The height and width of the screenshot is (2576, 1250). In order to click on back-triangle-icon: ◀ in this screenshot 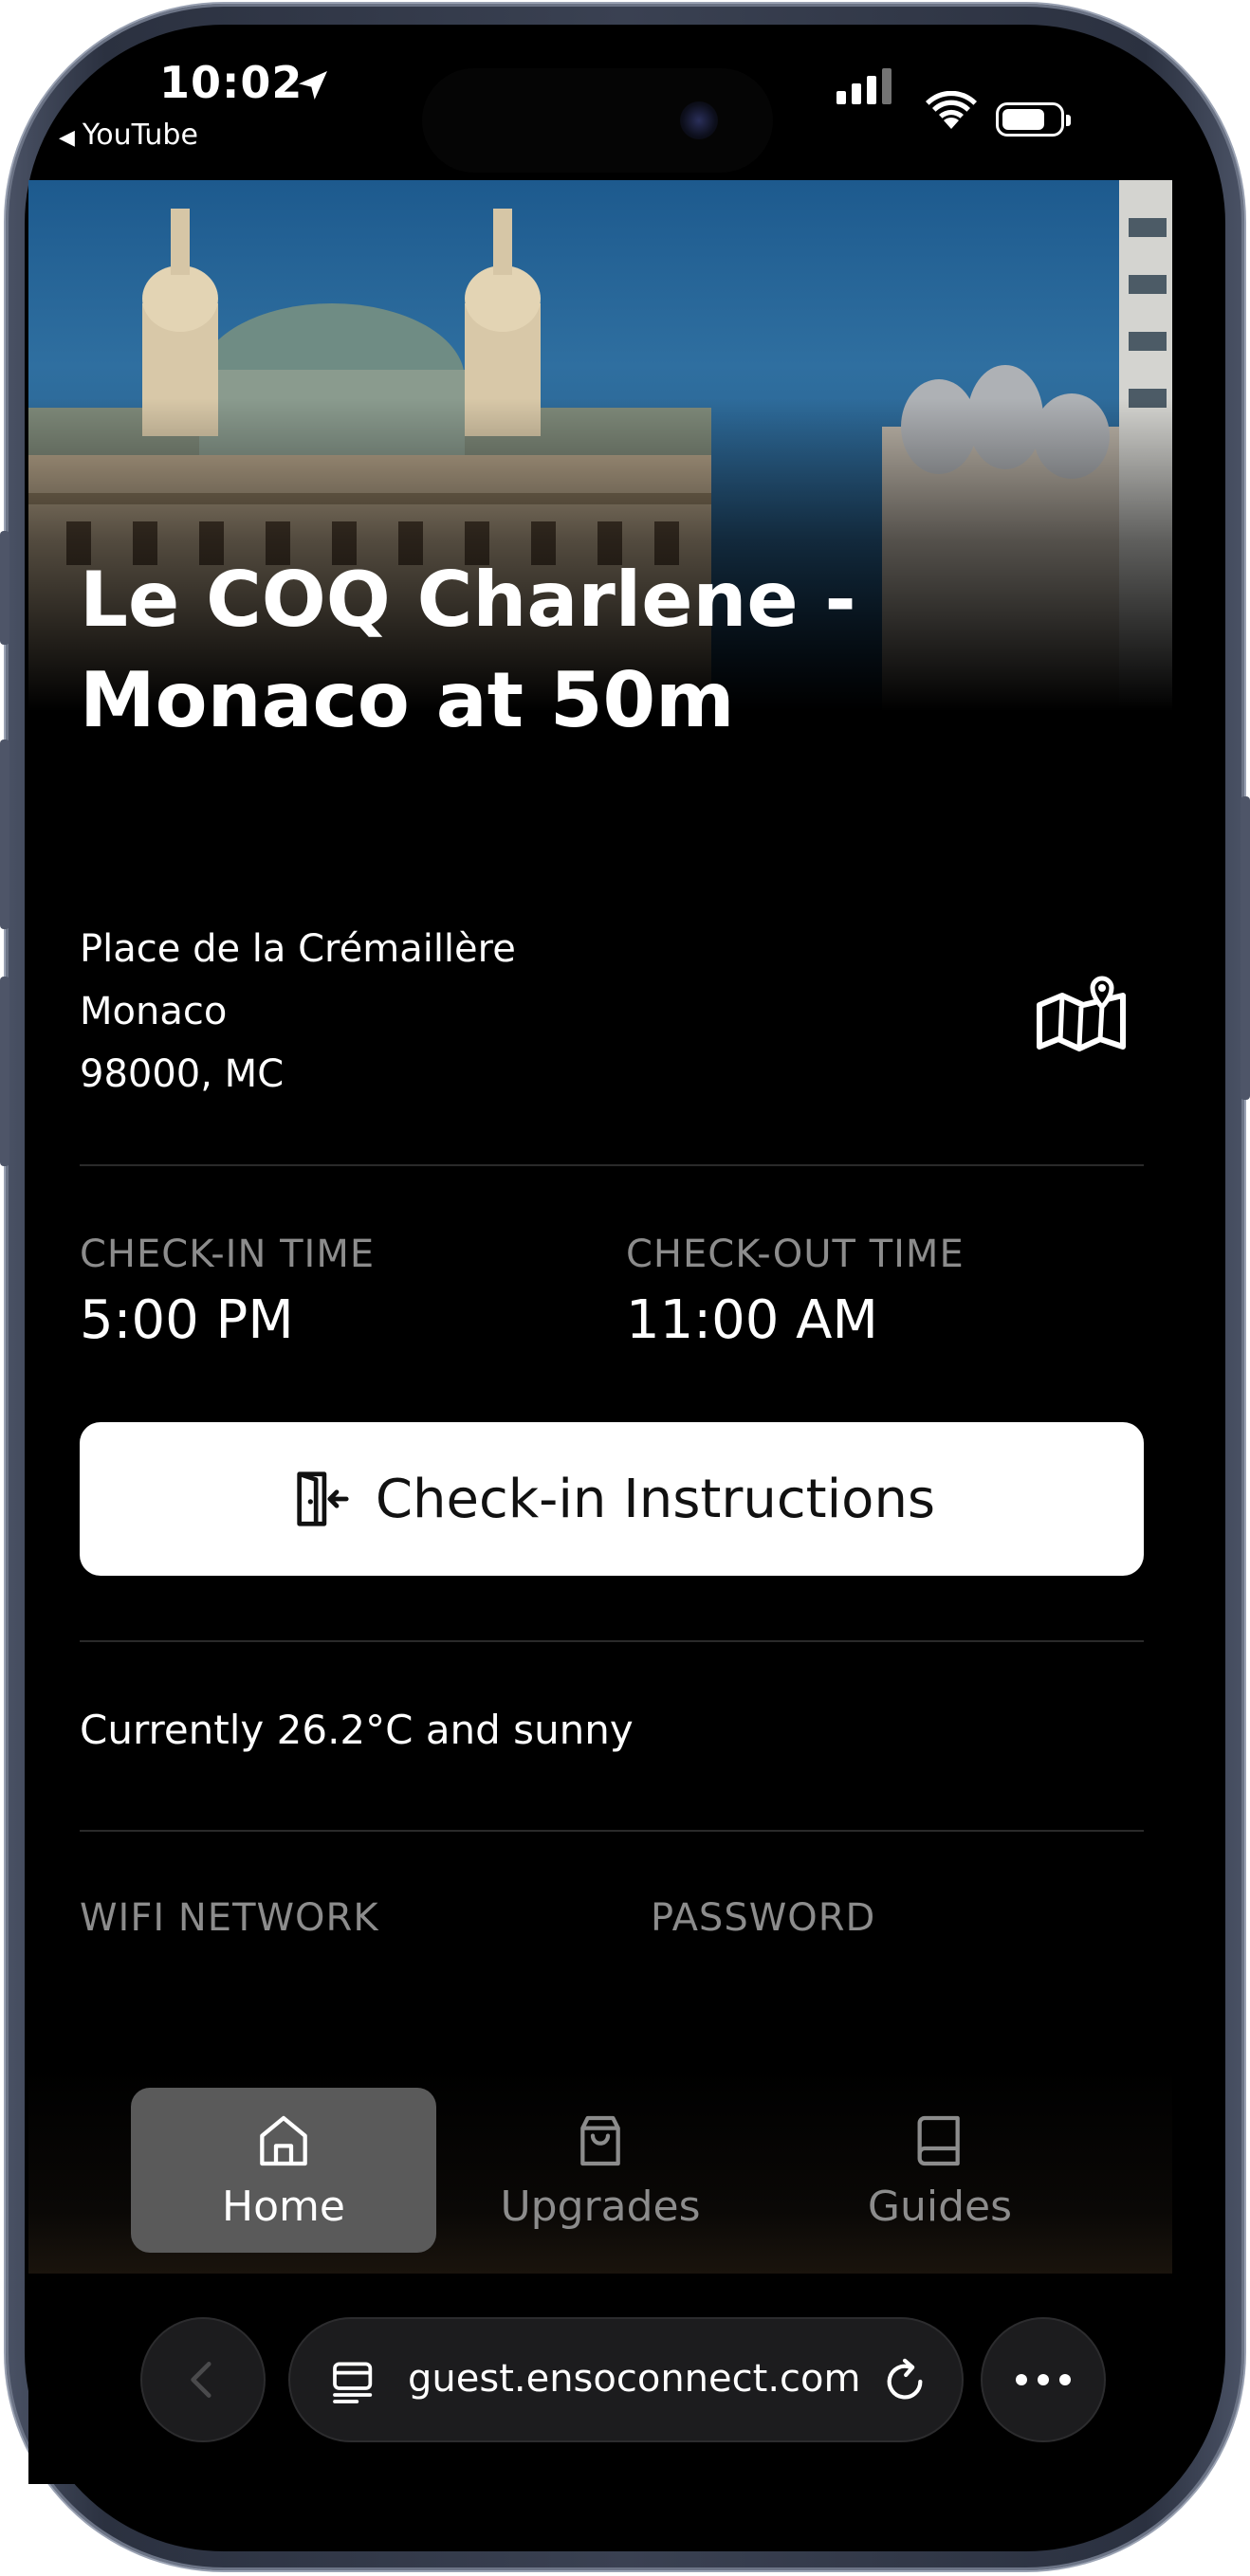, I will do `click(67, 138)`.